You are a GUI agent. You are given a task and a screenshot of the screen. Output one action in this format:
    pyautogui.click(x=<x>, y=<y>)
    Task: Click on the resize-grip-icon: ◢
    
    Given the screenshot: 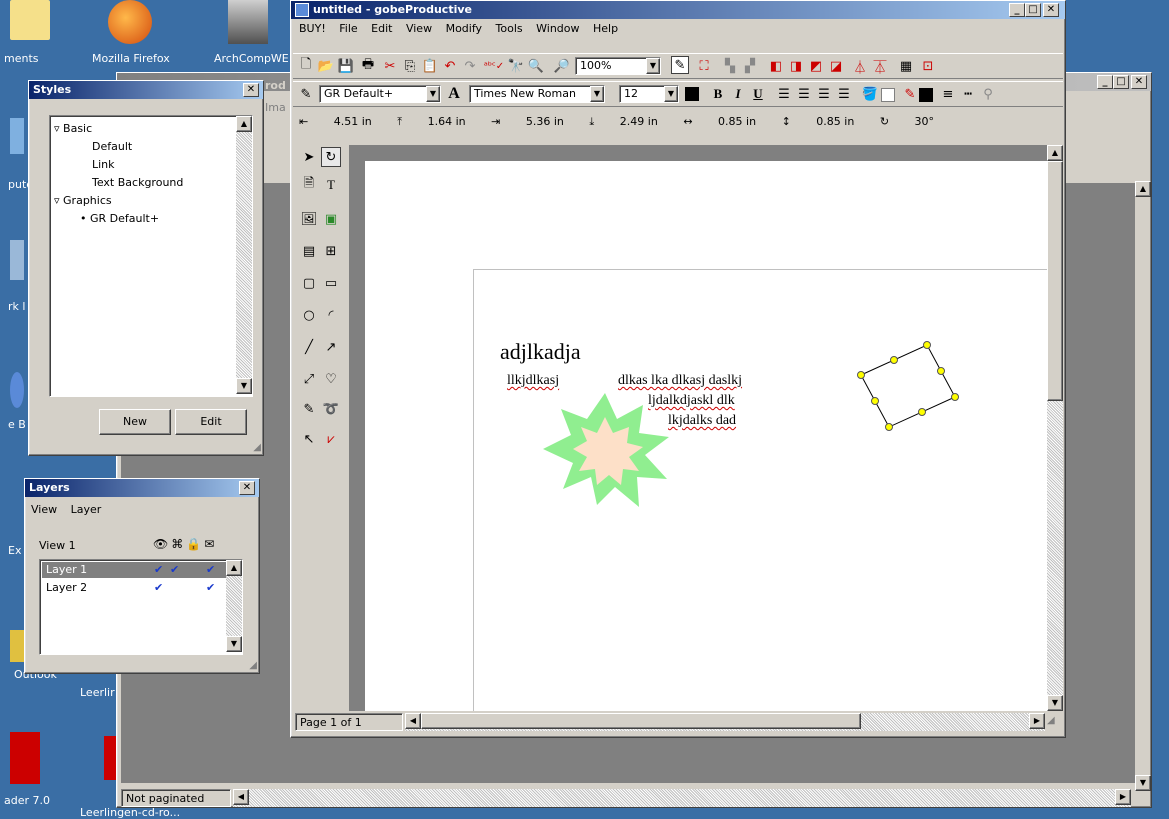 What is the action you would take?
    pyautogui.click(x=253, y=665)
    